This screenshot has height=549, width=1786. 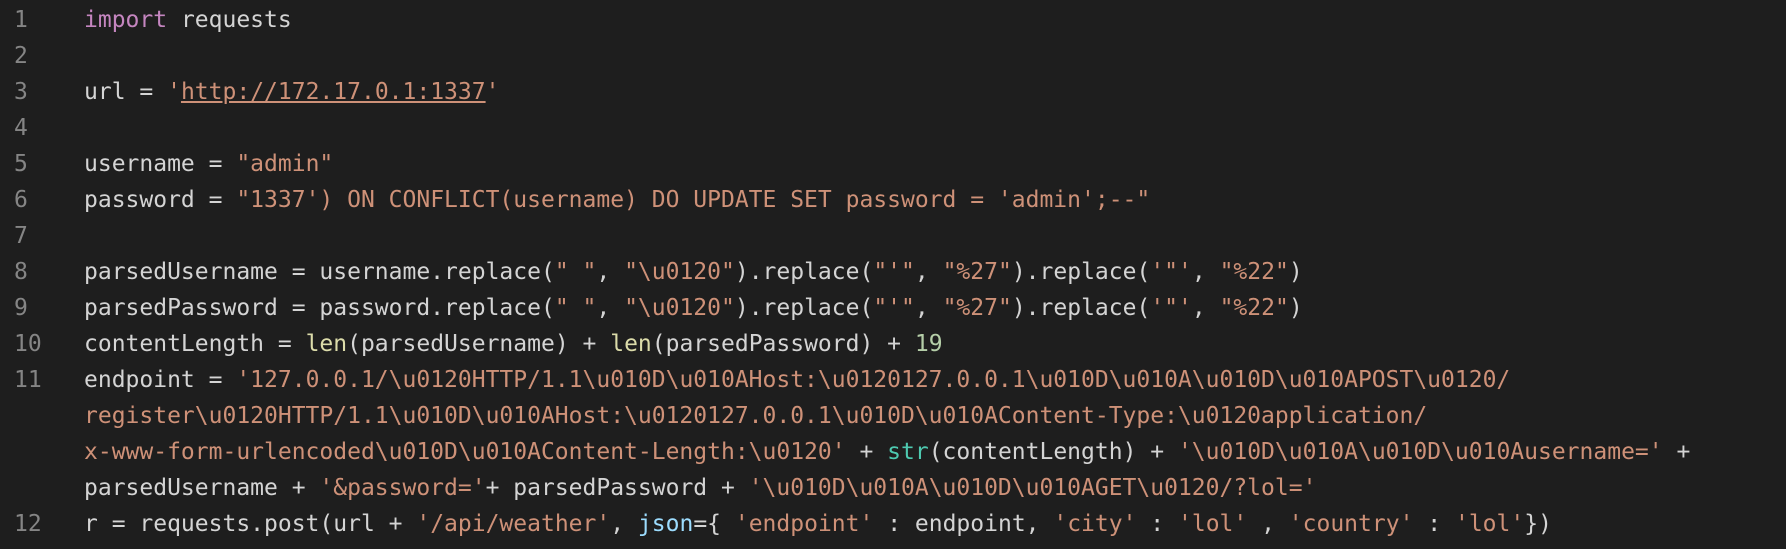 I want to click on code-token: (contentLength) +, so click(x=1053, y=452).